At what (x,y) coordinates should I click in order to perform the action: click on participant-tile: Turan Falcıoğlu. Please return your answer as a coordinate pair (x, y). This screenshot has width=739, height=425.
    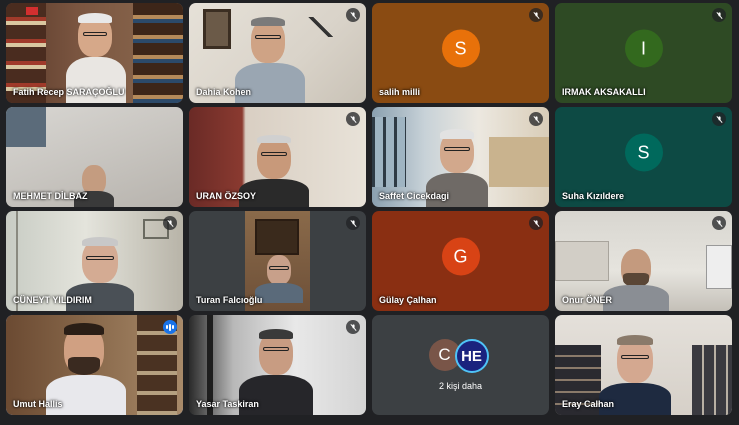
    Looking at the image, I should click on (277, 261).